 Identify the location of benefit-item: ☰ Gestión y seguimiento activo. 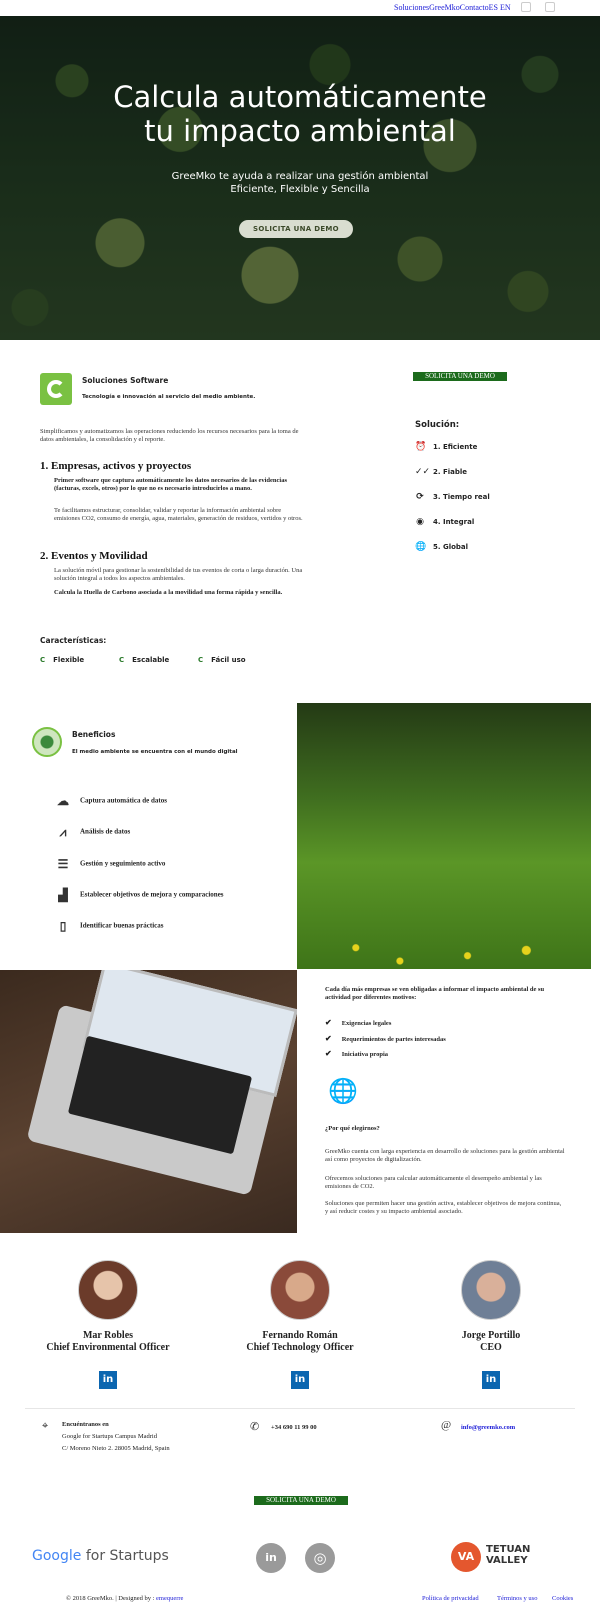
(110, 864).